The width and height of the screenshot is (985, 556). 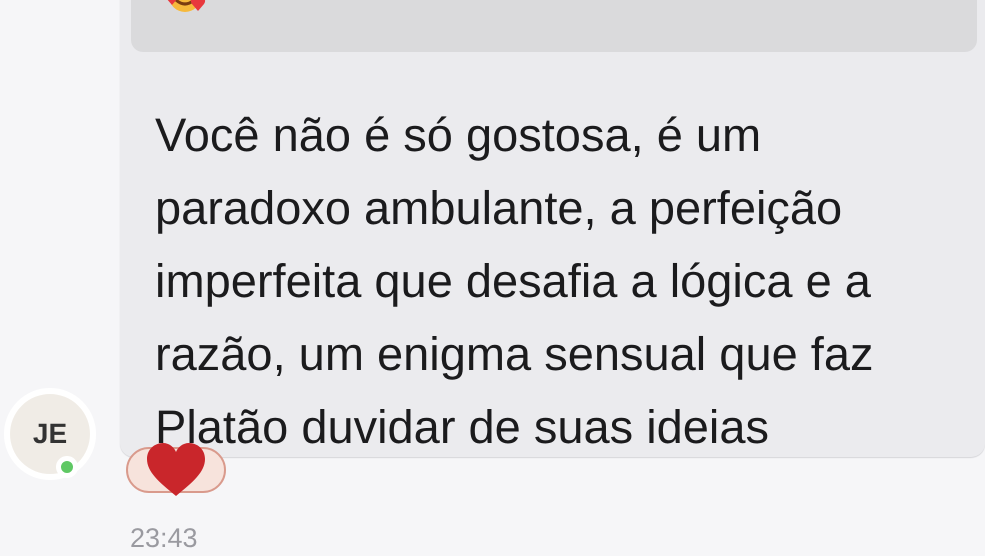 I want to click on heart-icon, so click(x=176, y=470).